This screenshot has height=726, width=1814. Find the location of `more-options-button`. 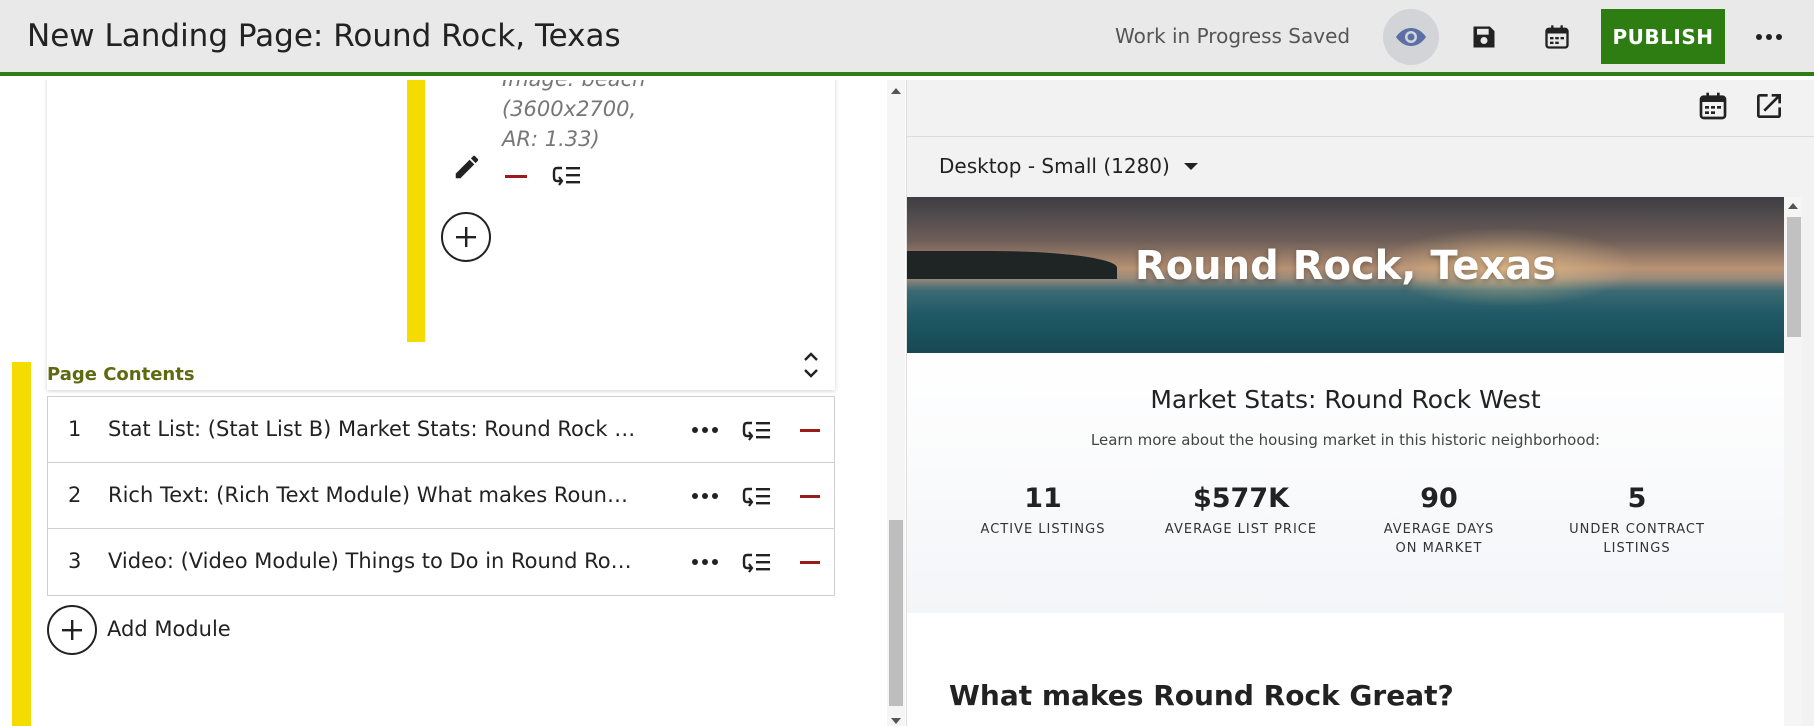

more-options-button is located at coordinates (1769, 37).